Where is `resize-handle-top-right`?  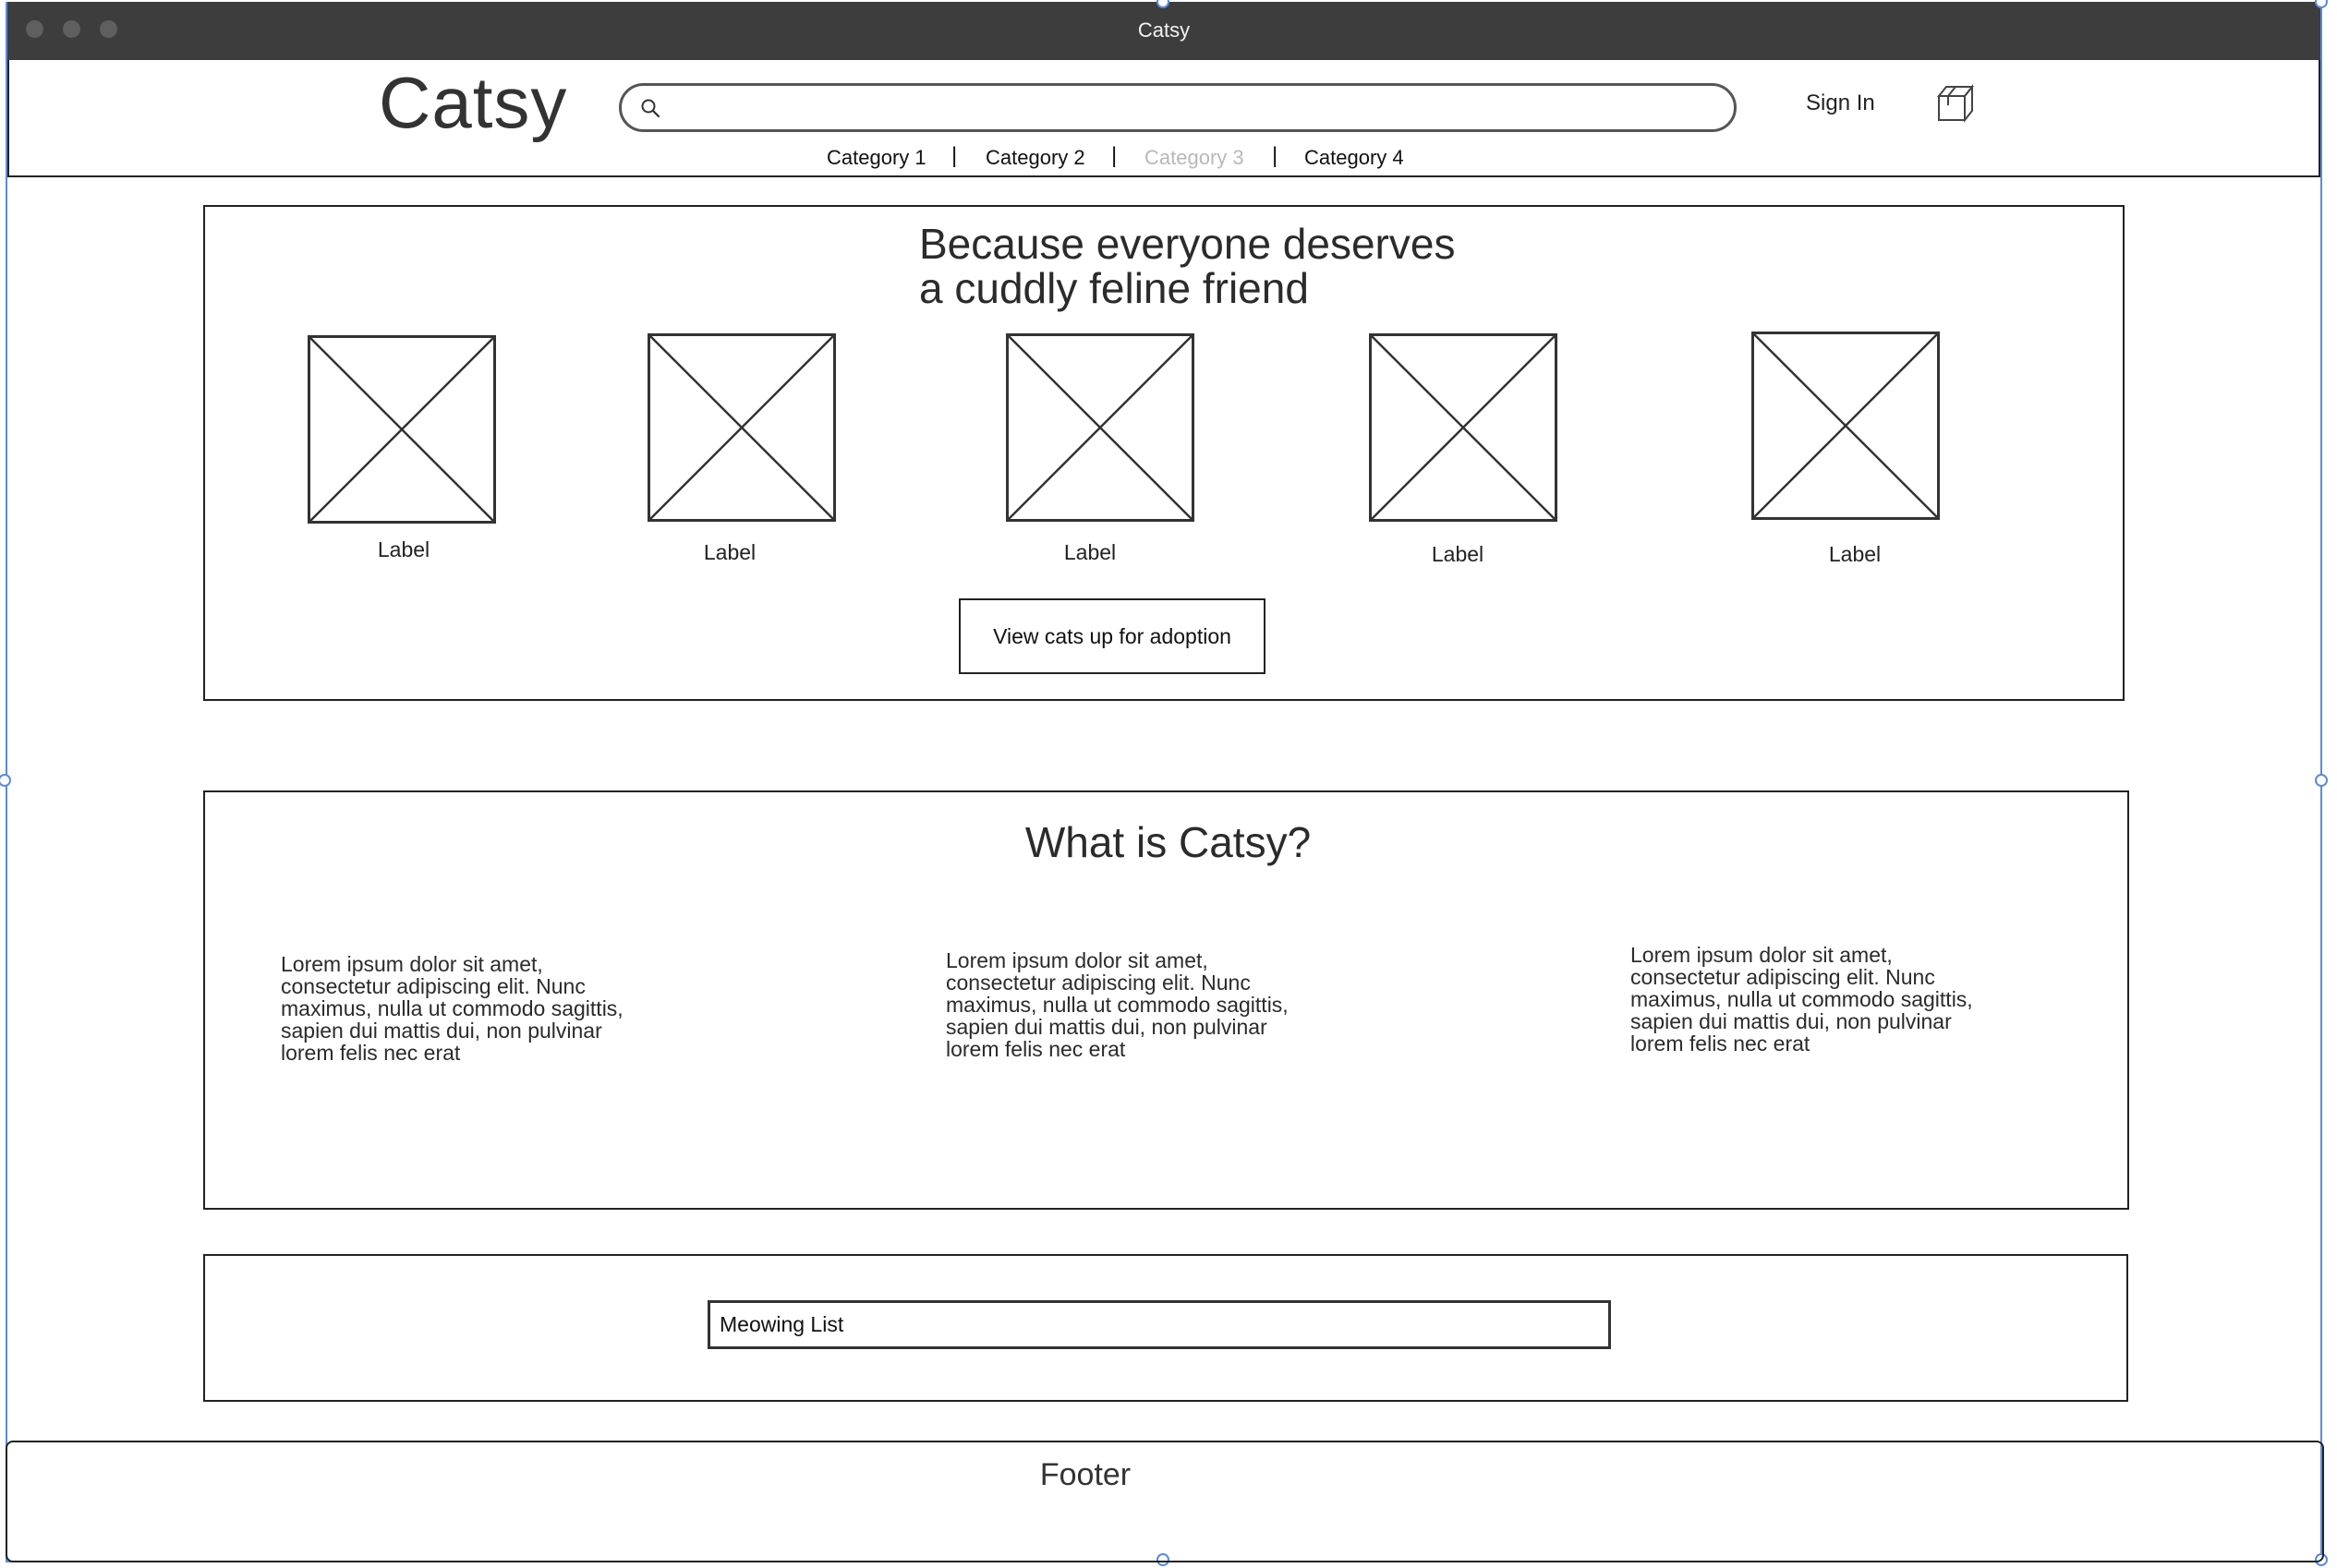
resize-handle-top-right is located at coordinates (2321, 4).